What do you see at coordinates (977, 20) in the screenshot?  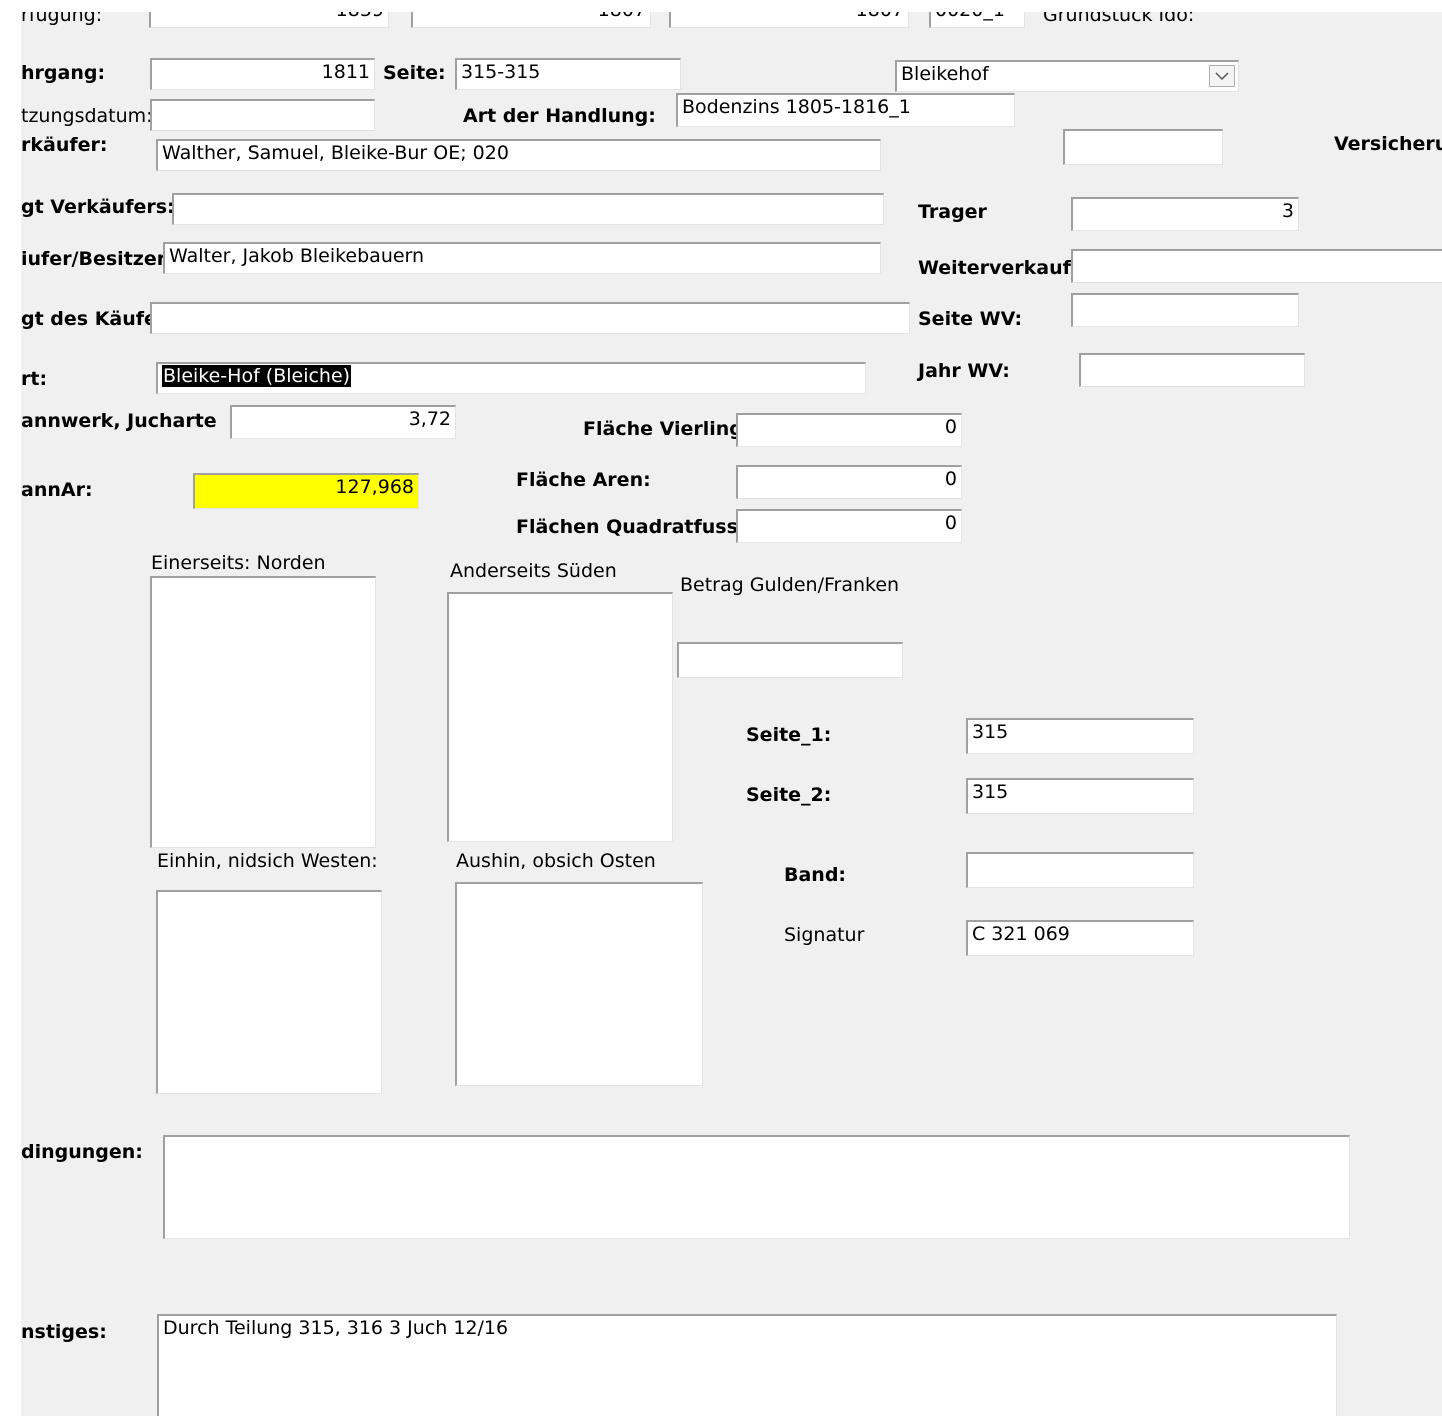 I see `top-field-4: 0020_1` at bounding box center [977, 20].